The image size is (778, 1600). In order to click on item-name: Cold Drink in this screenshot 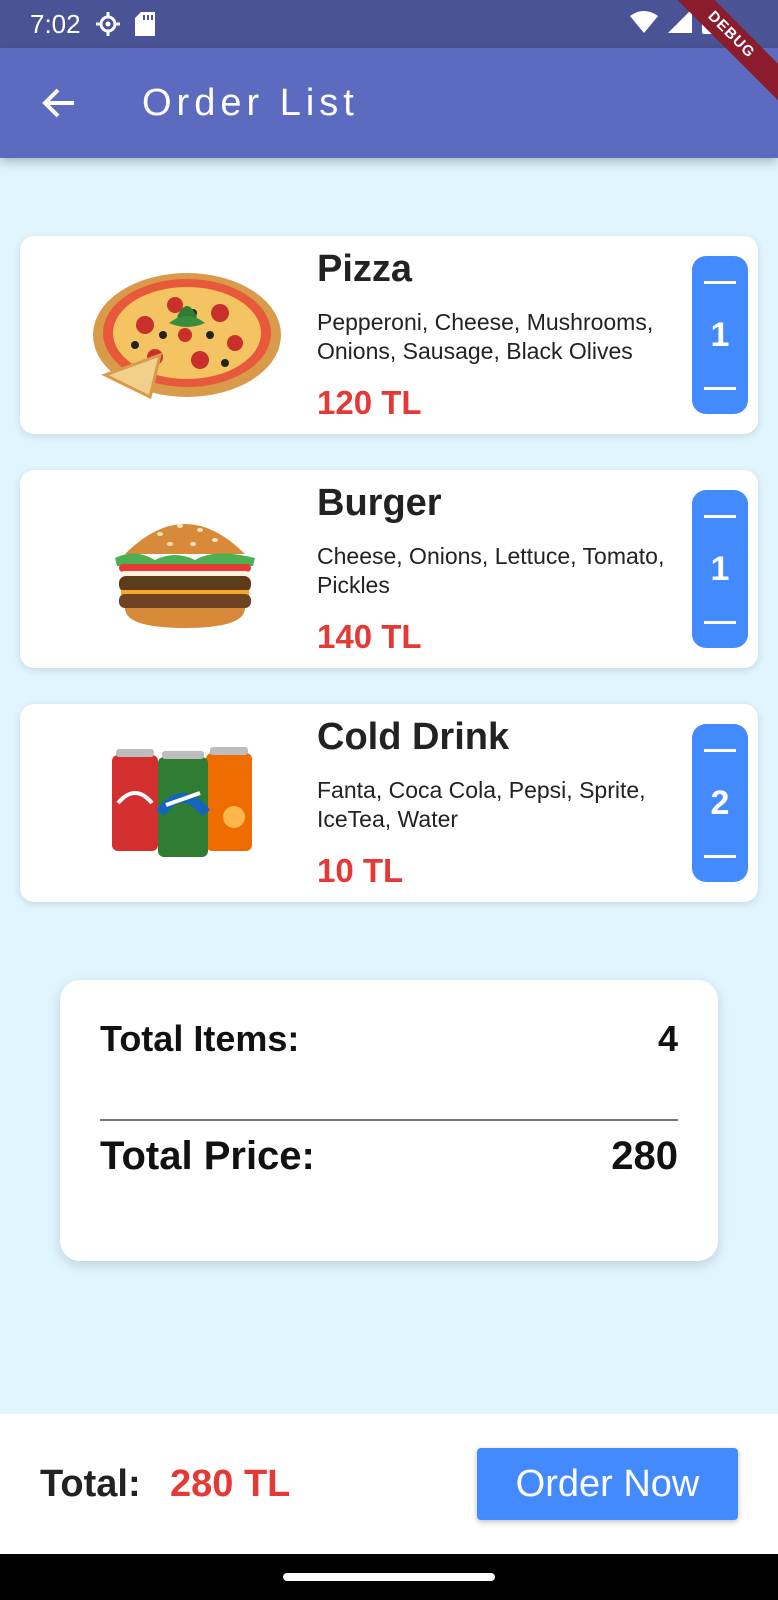, I will do `click(413, 737)`.